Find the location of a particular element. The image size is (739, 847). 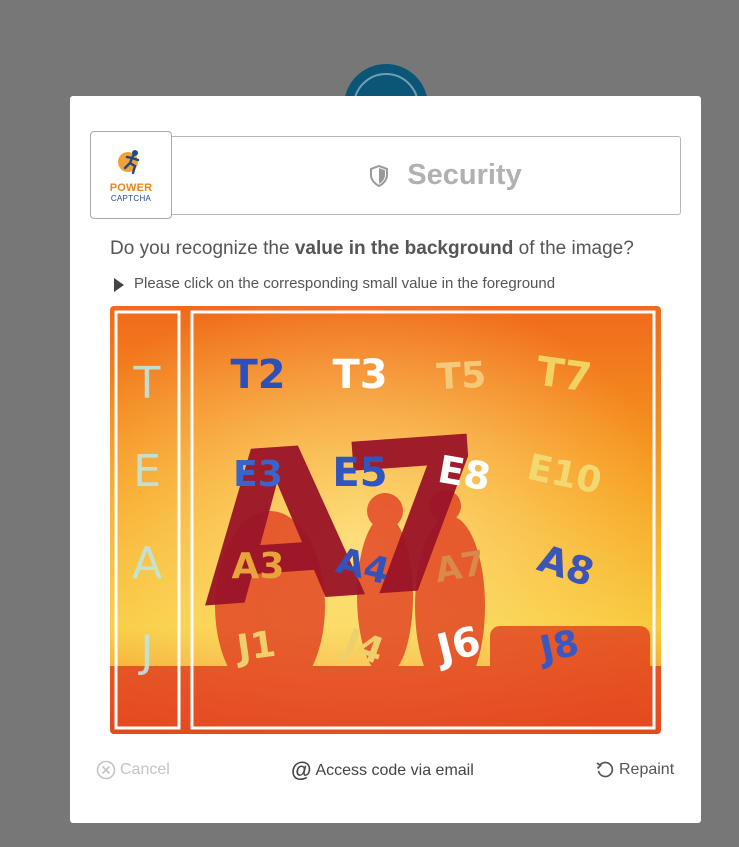

brand-name: POWER is located at coordinates (131, 188).